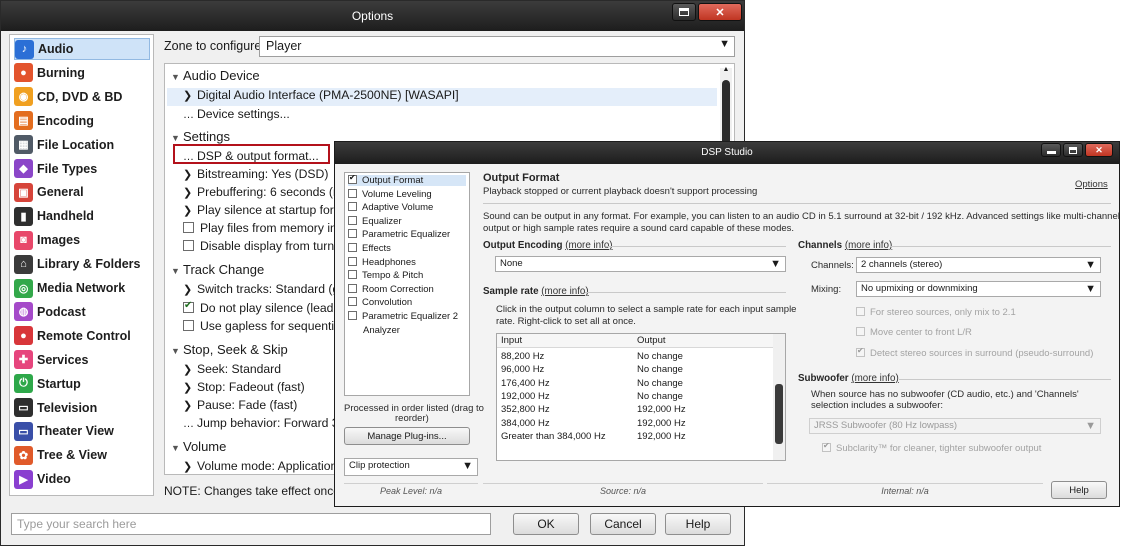  I want to click on zone-select: Player ▼, so click(497, 46).